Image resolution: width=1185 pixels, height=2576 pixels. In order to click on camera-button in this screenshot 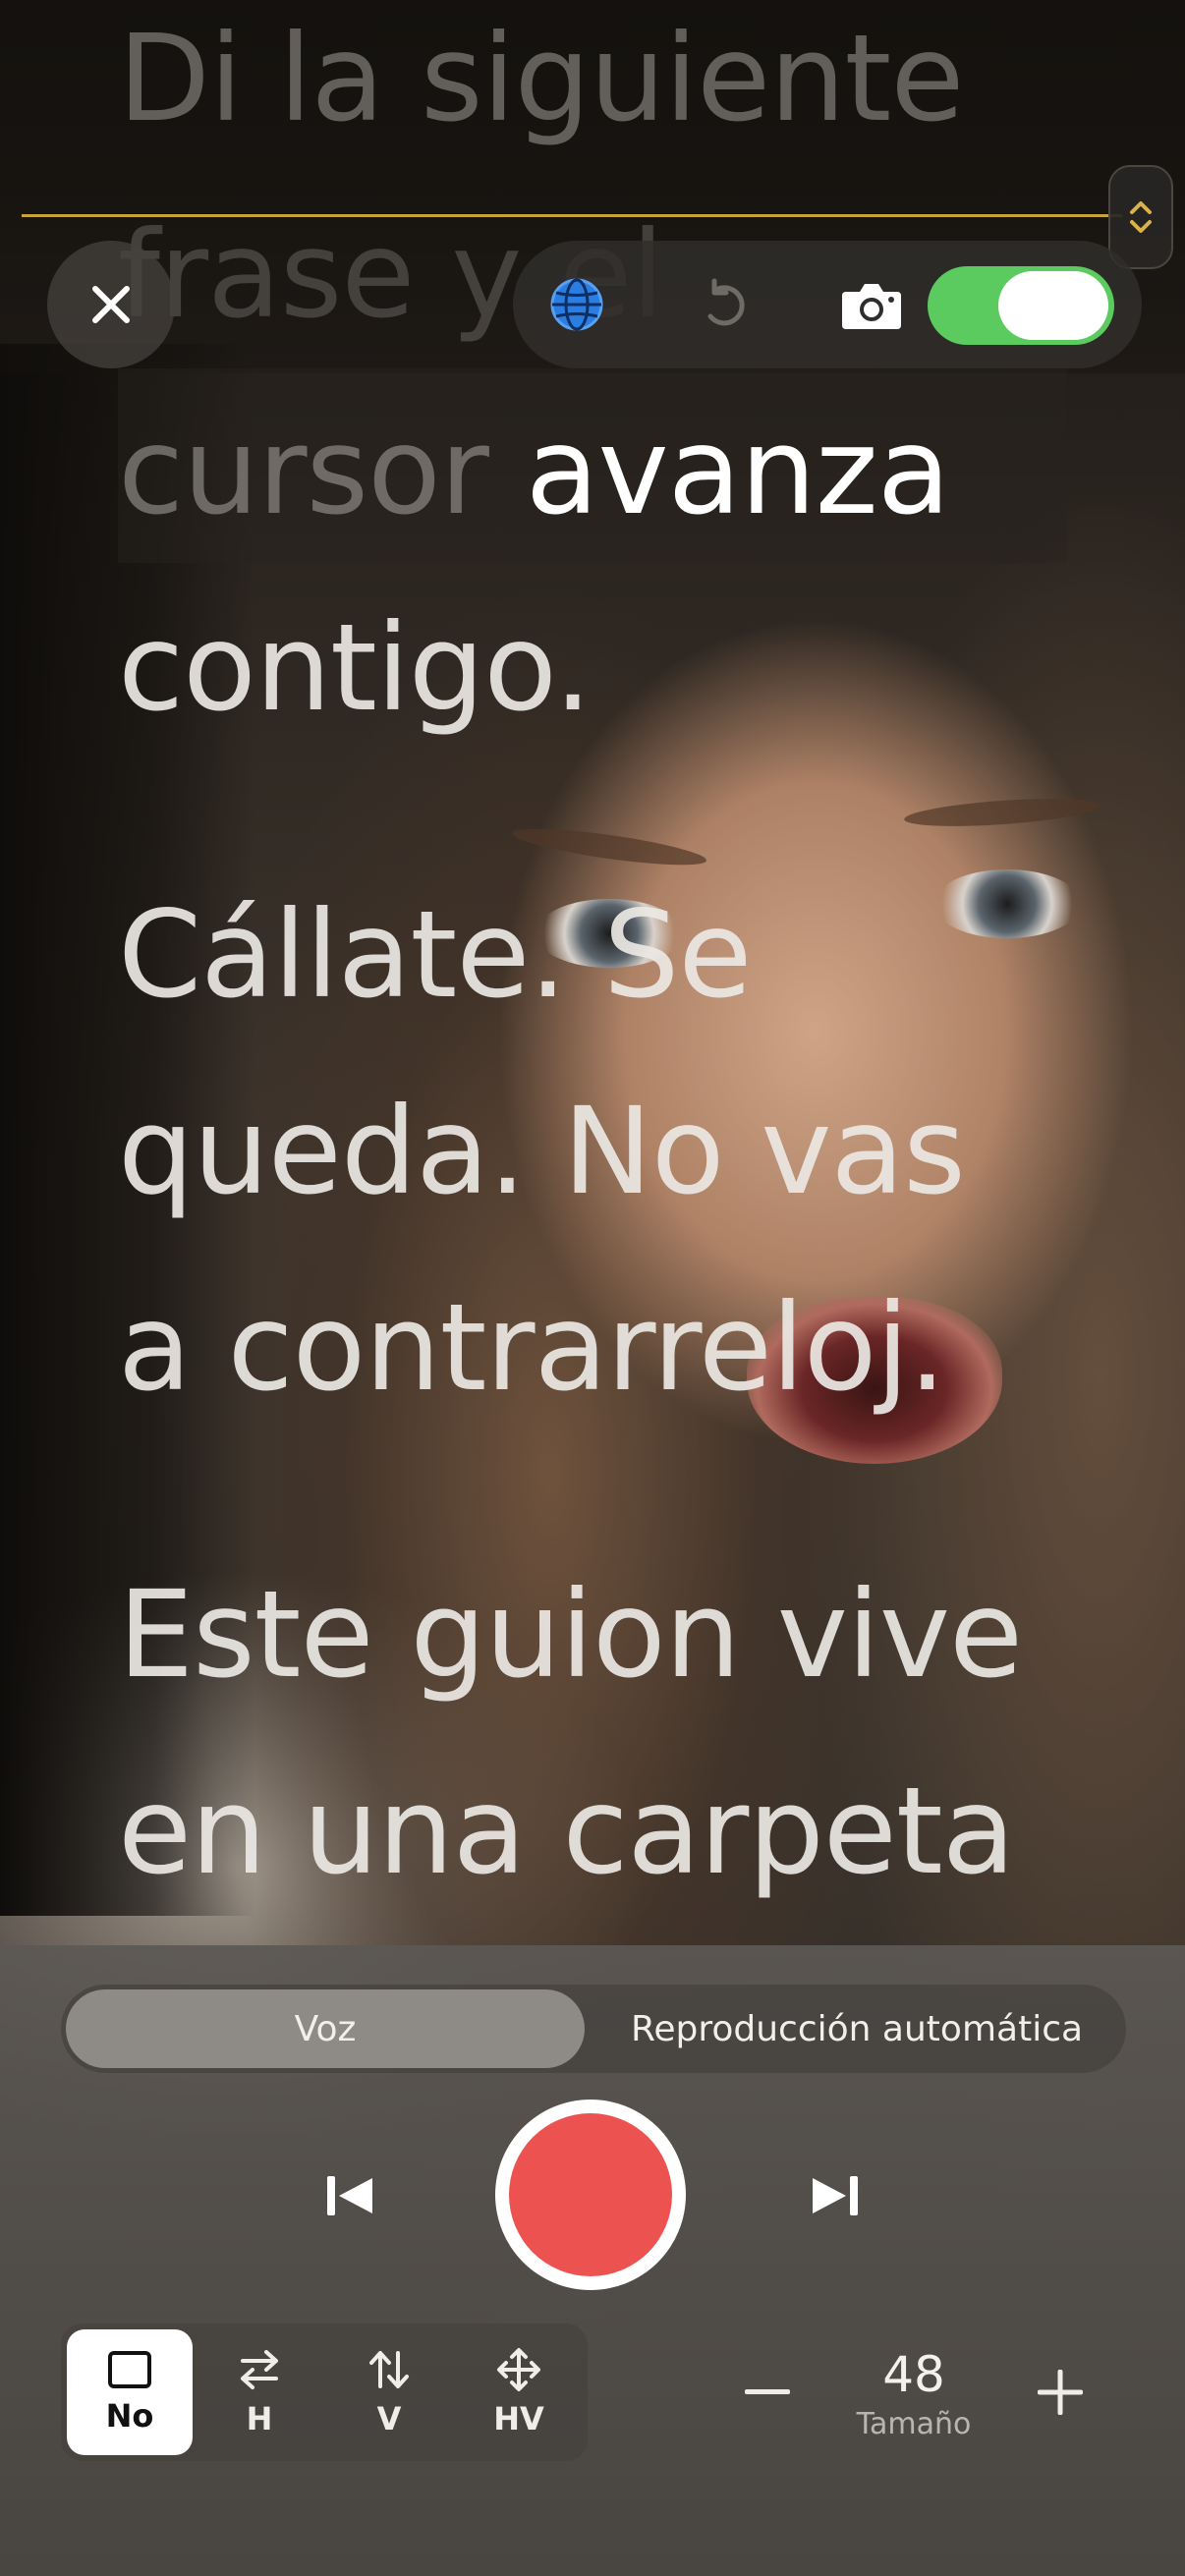, I will do `click(872, 304)`.